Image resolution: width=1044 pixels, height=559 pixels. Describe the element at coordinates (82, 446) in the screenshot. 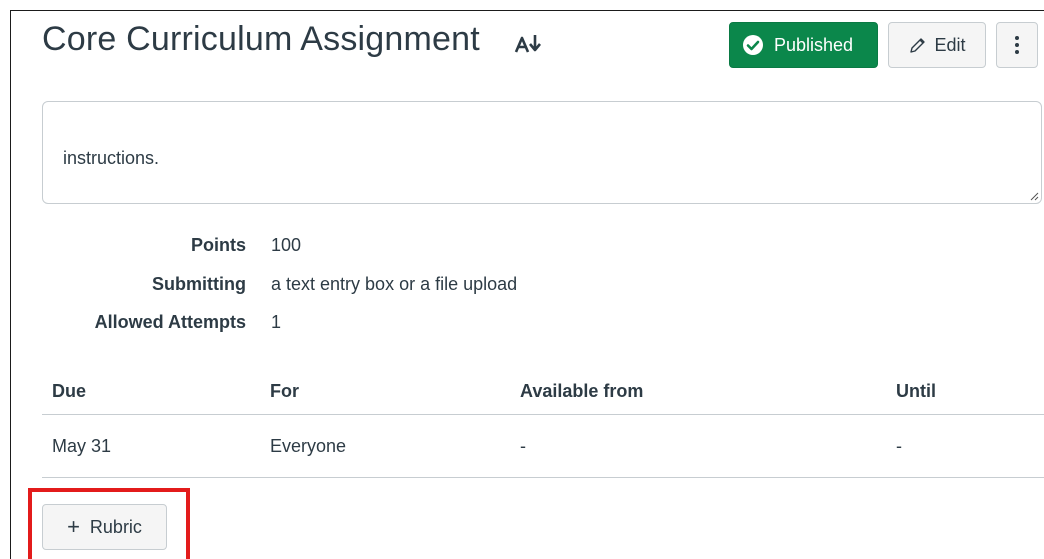

I see `due-date-cell: May 31` at that location.